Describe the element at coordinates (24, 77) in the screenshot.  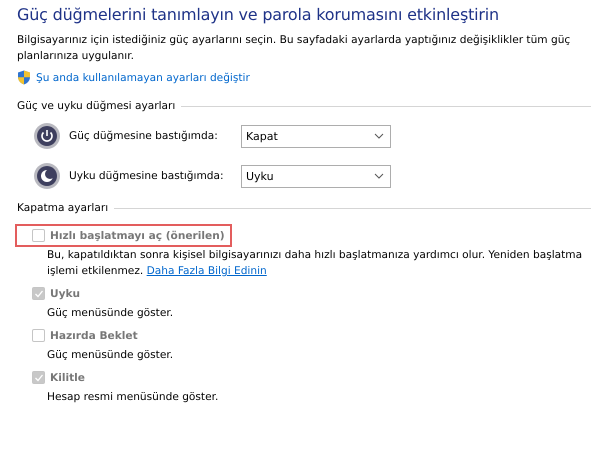
I see `shield-icon` at that location.